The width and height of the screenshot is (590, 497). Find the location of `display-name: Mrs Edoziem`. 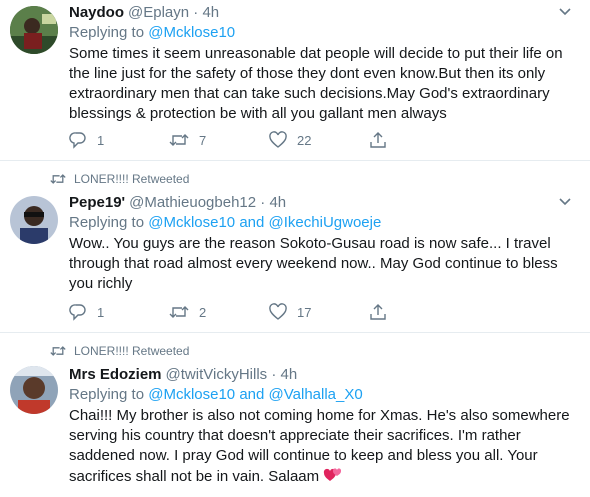

display-name: Mrs Edoziem is located at coordinates (115, 374).